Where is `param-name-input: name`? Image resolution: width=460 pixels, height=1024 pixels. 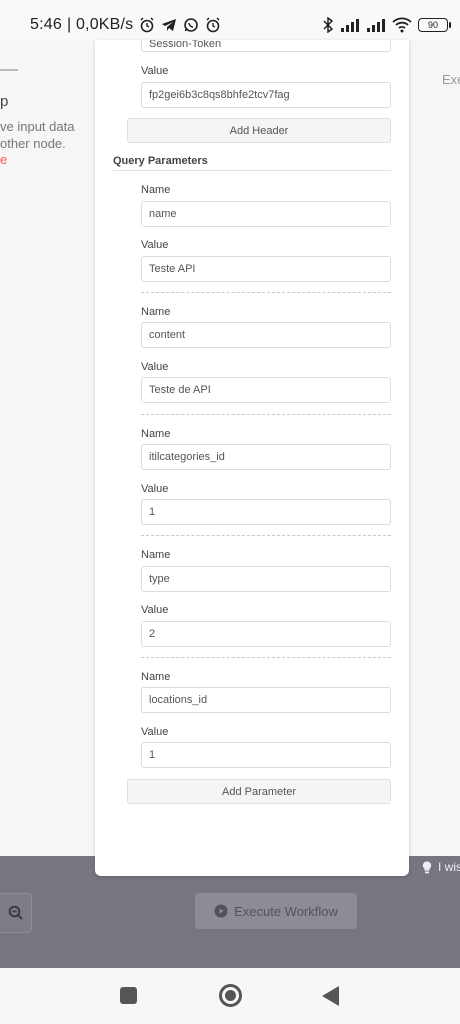 param-name-input: name is located at coordinates (266, 214).